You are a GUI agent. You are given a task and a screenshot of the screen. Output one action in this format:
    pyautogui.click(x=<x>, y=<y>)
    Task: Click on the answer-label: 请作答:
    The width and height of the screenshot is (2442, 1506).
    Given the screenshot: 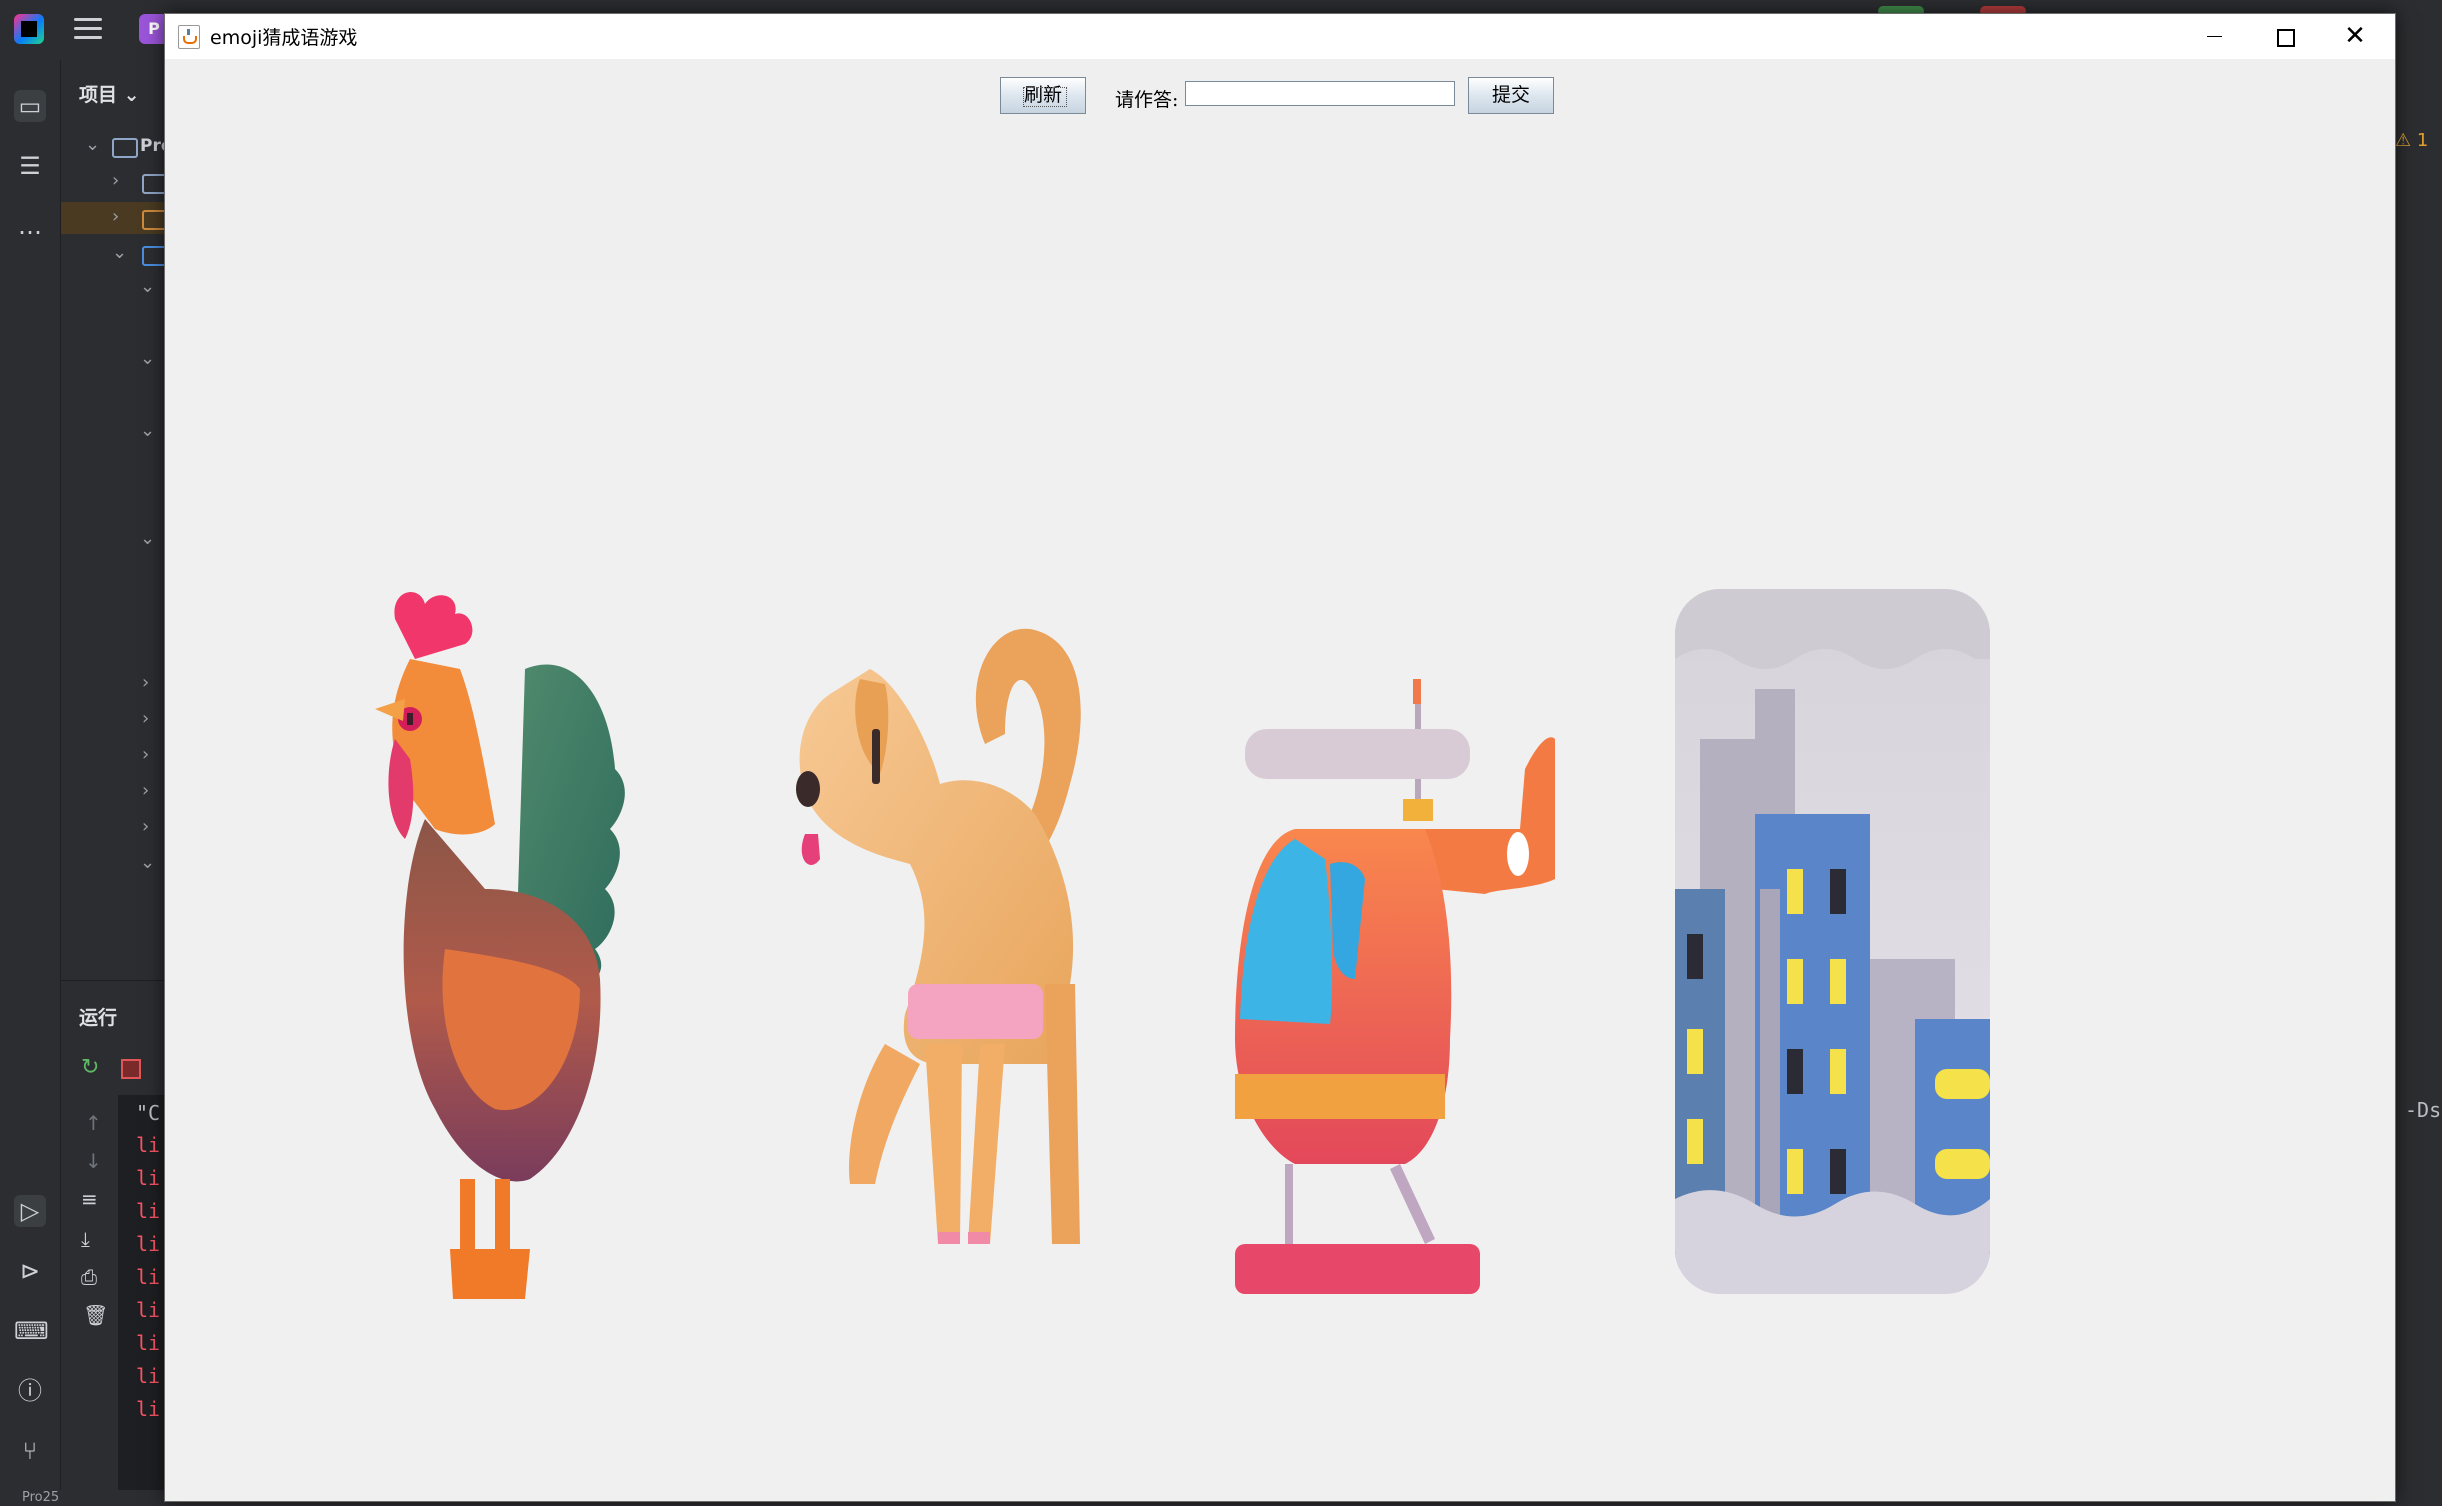 What is the action you would take?
    pyautogui.click(x=1147, y=100)
    